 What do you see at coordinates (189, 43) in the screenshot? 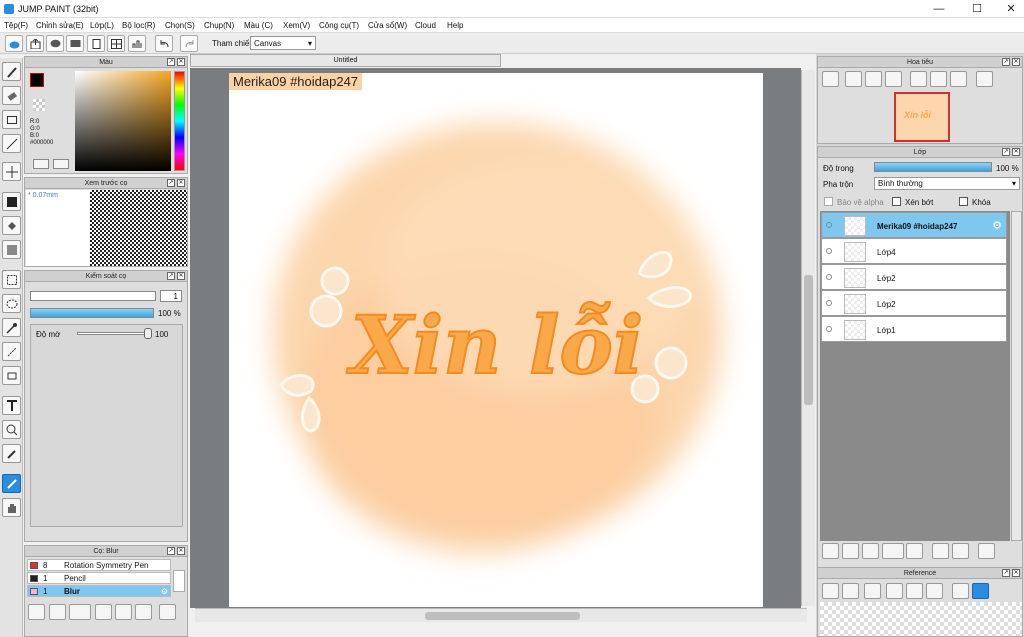
I see `redo-icon` at bounding box center [189, 43].